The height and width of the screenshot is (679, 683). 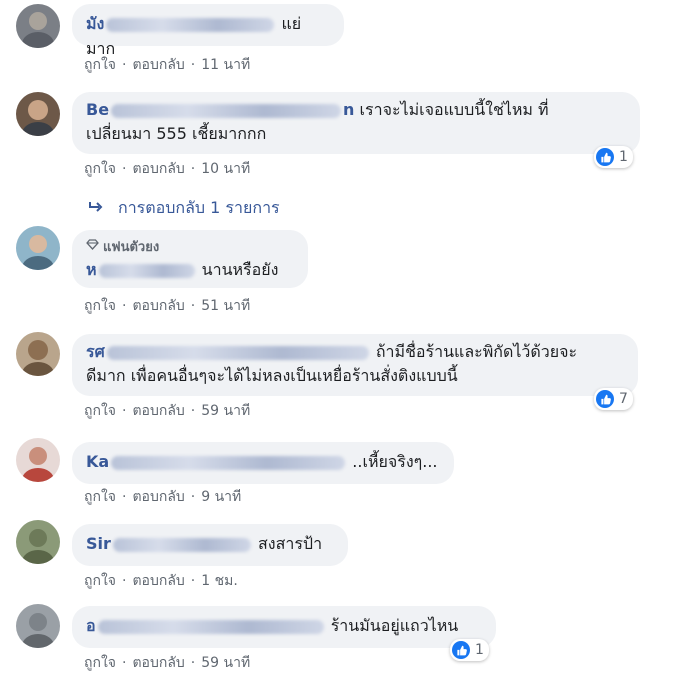 What do you see at coordinates (184, 208) in the screenshot?
I see `view-replies-link: การตอบกลับ 1 รายการ` at bounding box center [184, 208].